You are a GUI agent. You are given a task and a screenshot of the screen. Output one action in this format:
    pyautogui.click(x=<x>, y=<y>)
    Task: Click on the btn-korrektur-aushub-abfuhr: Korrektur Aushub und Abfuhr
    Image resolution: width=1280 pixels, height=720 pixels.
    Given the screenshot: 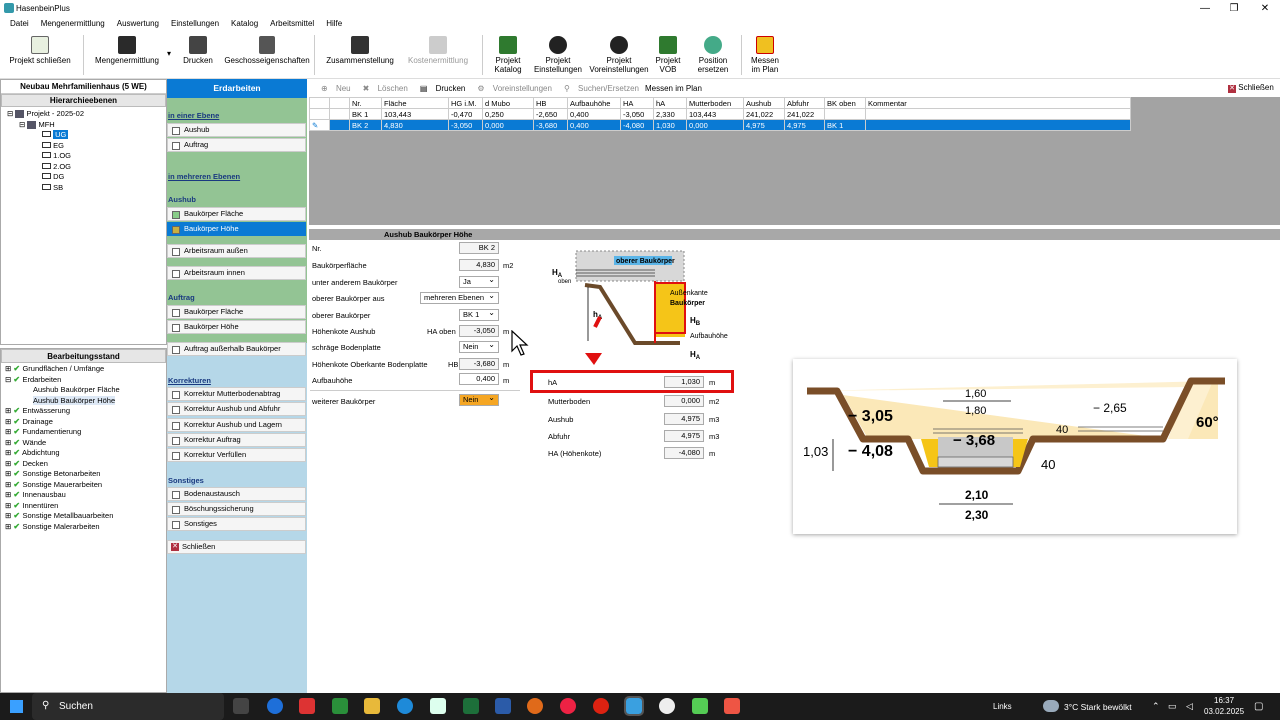 What is the action you would take?
    pyautogui.click(x=236, y=409)
    